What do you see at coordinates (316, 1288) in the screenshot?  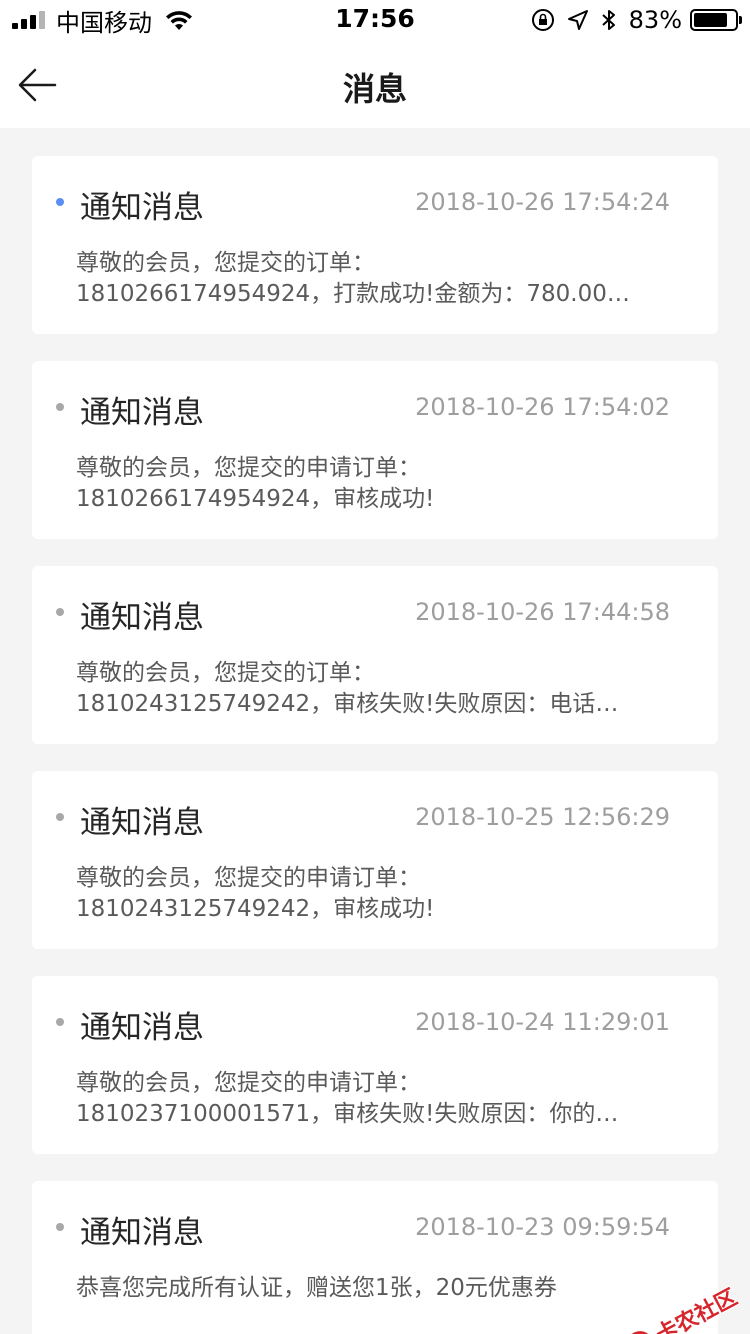 I see `message-body-line: 恭喜您完成所有认证，赠送您1张，20元优惠券` at bounding box center [316, 1288].